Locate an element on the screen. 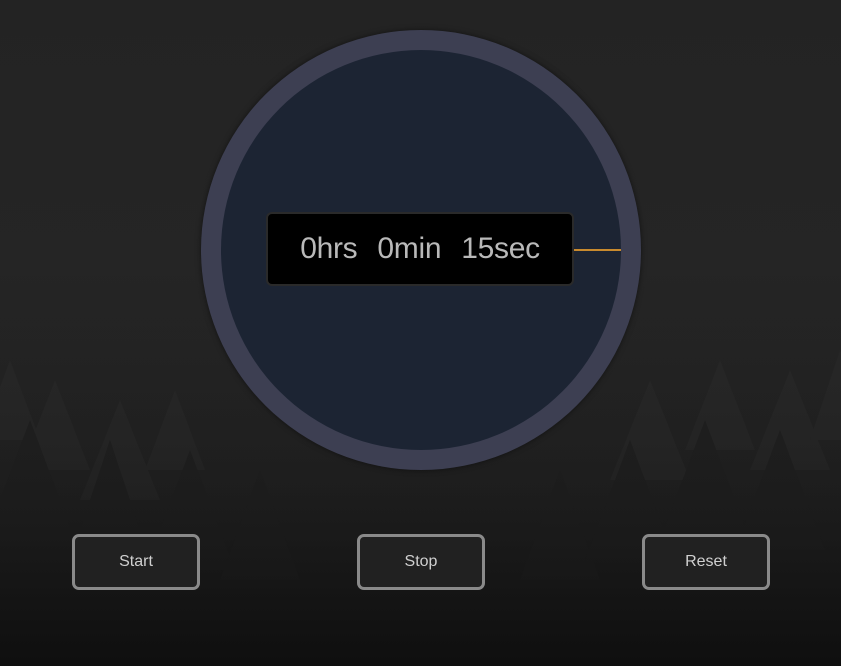 This screenshot has height=666, width=841. hours-readout: 0hrs is located at coordinates (329, 248).